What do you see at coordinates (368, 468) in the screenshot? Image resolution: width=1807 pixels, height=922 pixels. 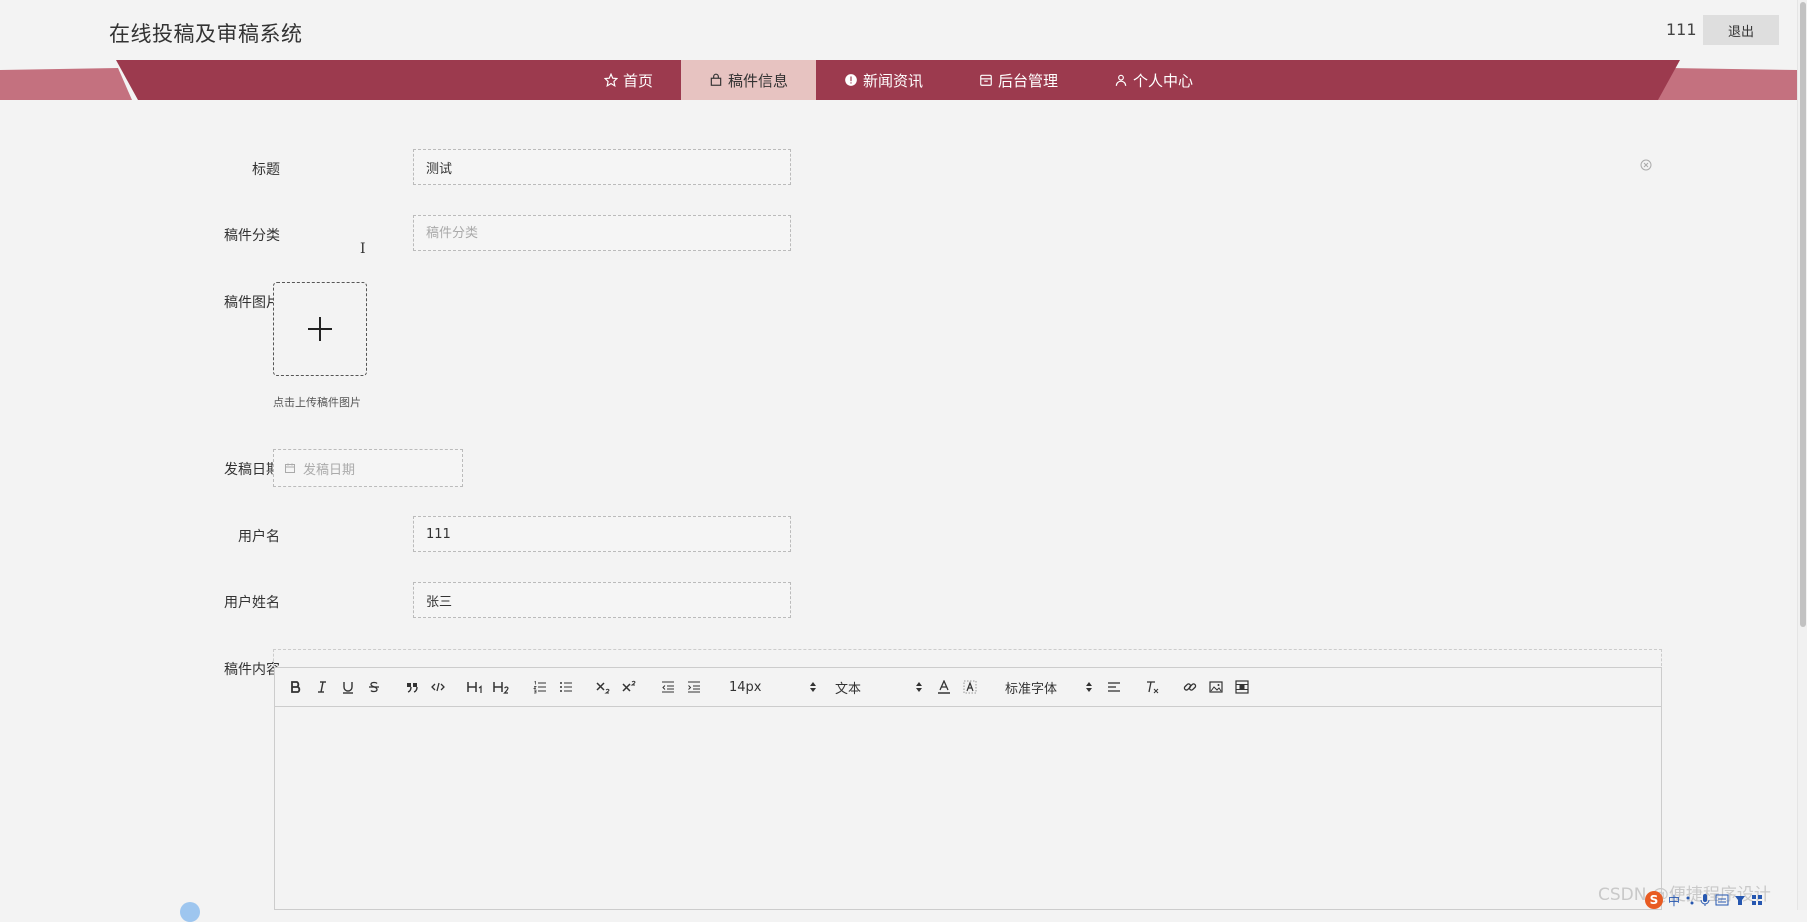 I see `date-picker-input: 发稿日期` at bounding box center [368, 468].